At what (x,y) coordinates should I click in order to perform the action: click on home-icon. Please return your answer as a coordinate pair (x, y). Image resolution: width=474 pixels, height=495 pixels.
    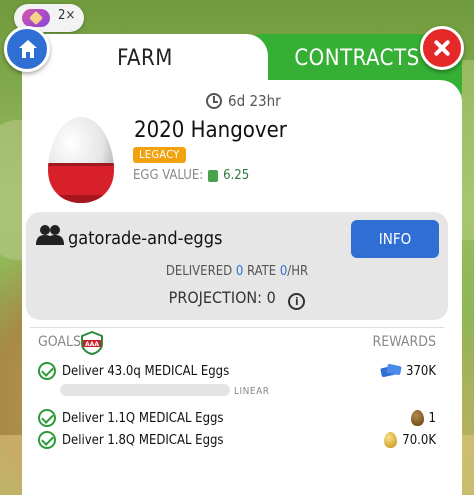
    Looking at the image, I should click on (28, 49).